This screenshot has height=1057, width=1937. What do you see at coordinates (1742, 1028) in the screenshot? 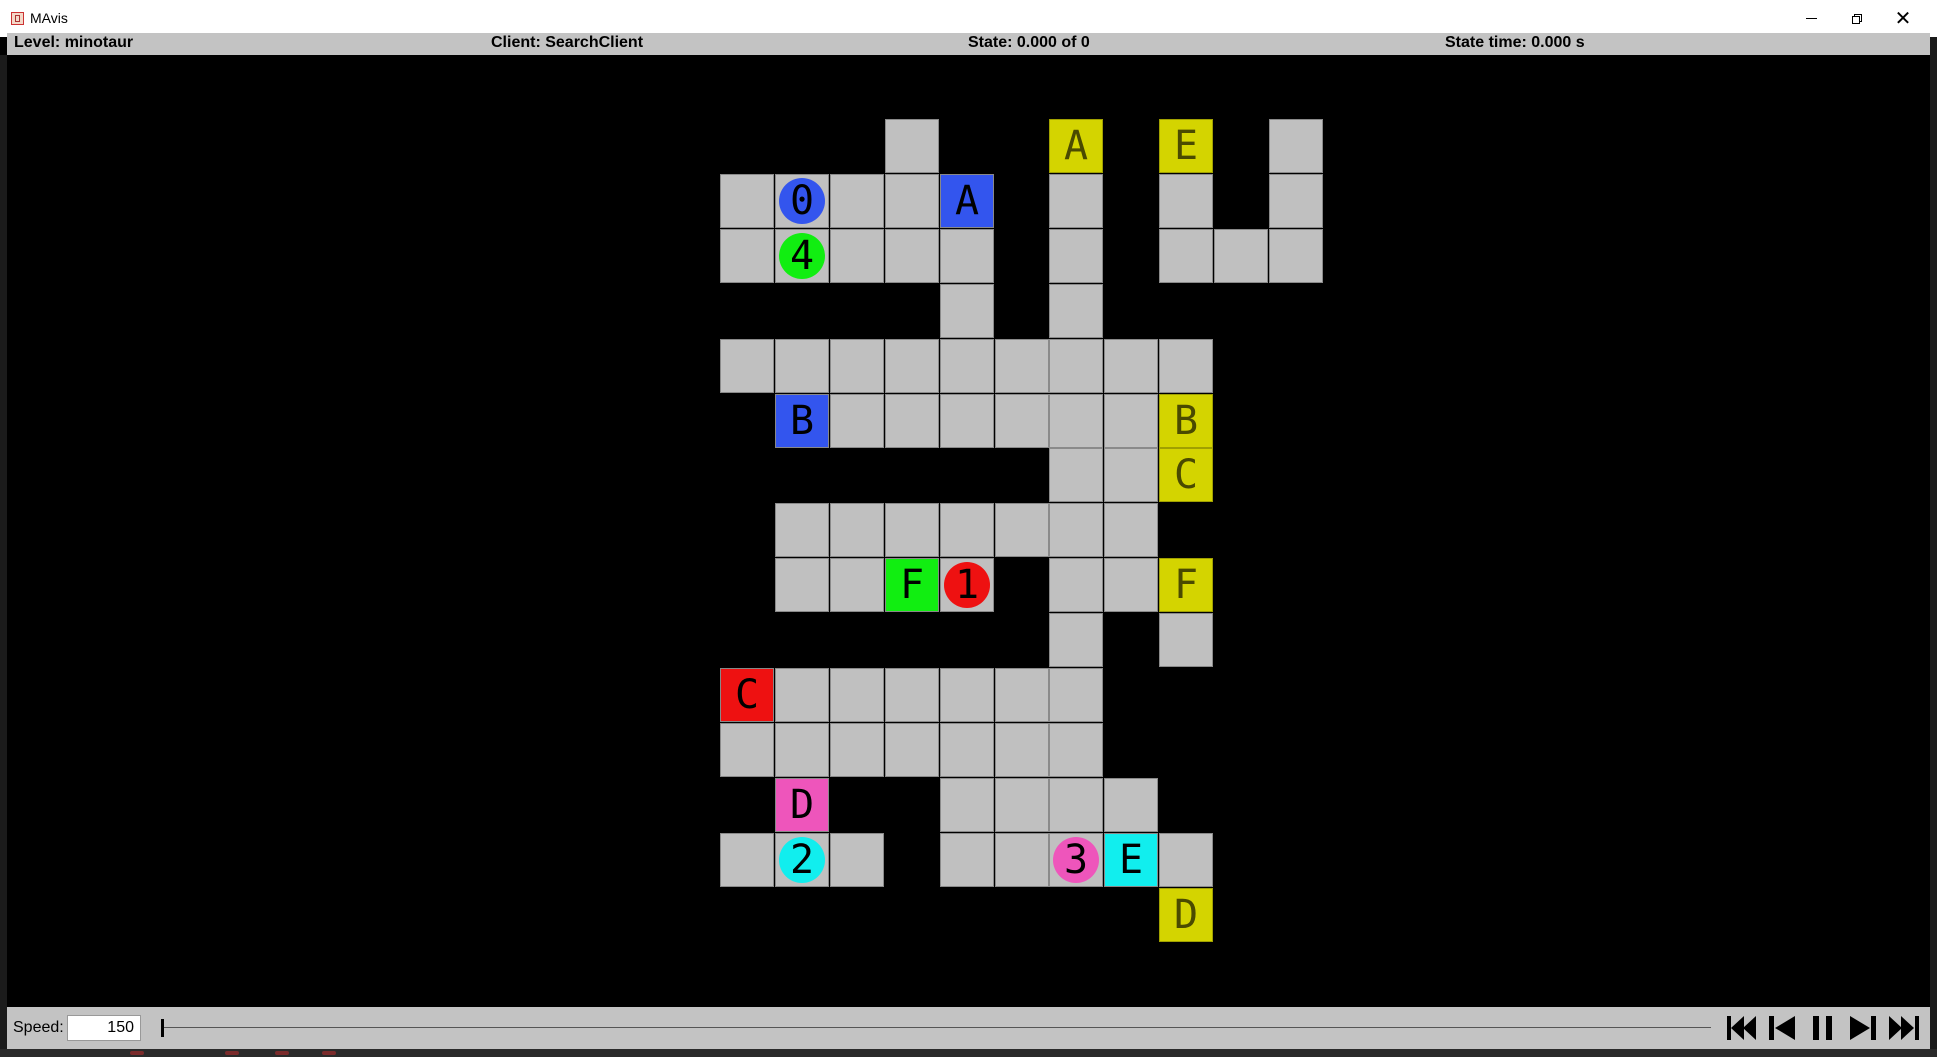
I see `skip-to-start-button` at bounding box center [1742, 1028].